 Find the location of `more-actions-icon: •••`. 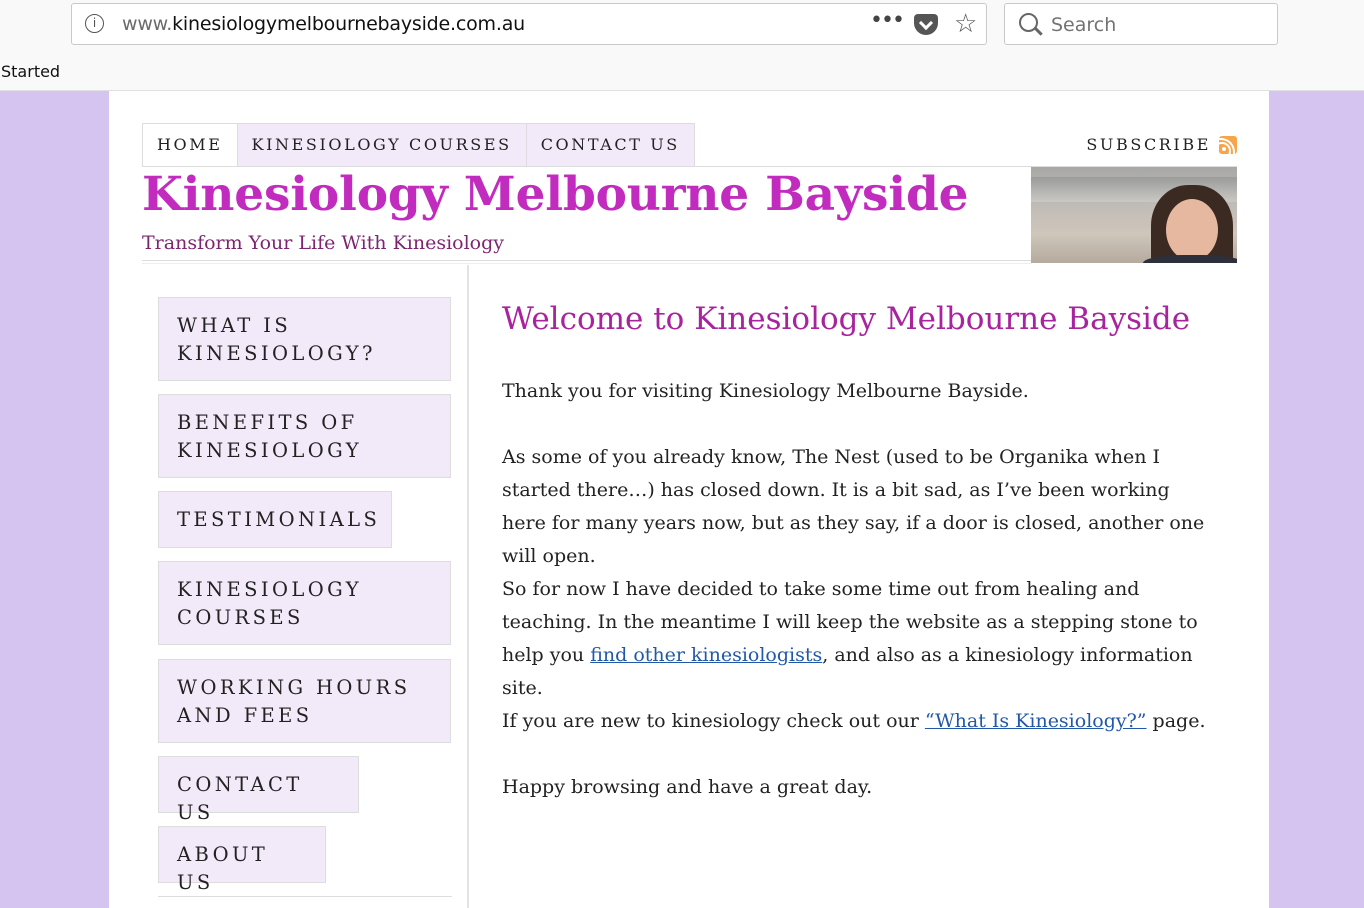

more-actions-icon: ••• is located at coordinates (887, 20).